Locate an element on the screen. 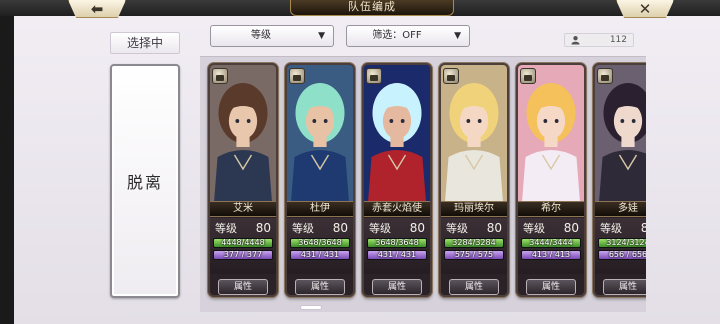 Image resolution: width=720 pixels, height=324 pixels. hp-bar: 3284/3284 is located at coordinates (474, 243).